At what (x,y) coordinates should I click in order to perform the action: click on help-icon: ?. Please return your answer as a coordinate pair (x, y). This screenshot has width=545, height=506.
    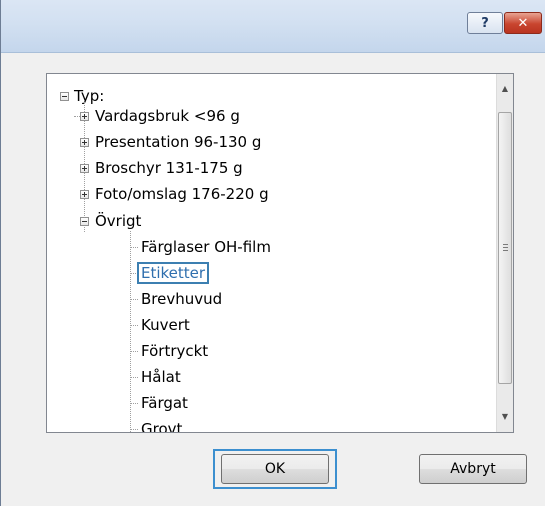
    Looking at the image, I should click on (485, 23).